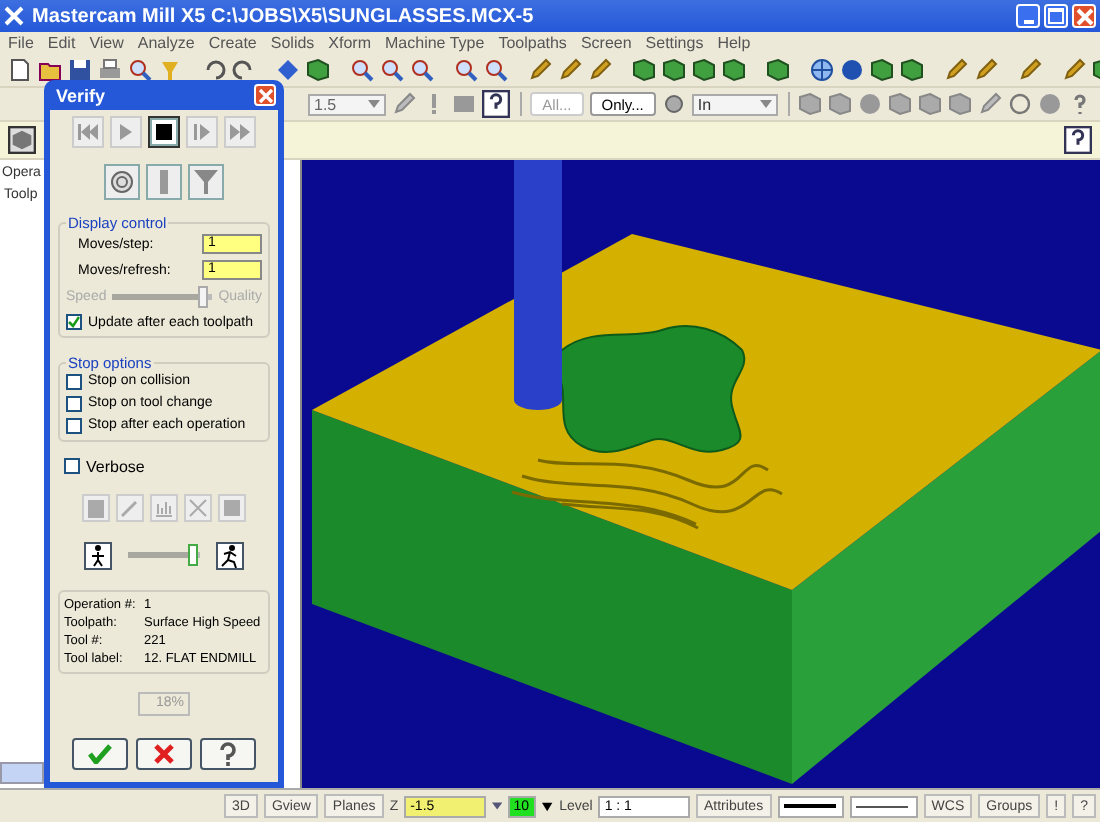 The width and height of the screenshot is (1100, 822). What do you see at coordinates (811, 806) in the screenshot?
I see `line-style-dropdown` at bounding box center [811, 806].